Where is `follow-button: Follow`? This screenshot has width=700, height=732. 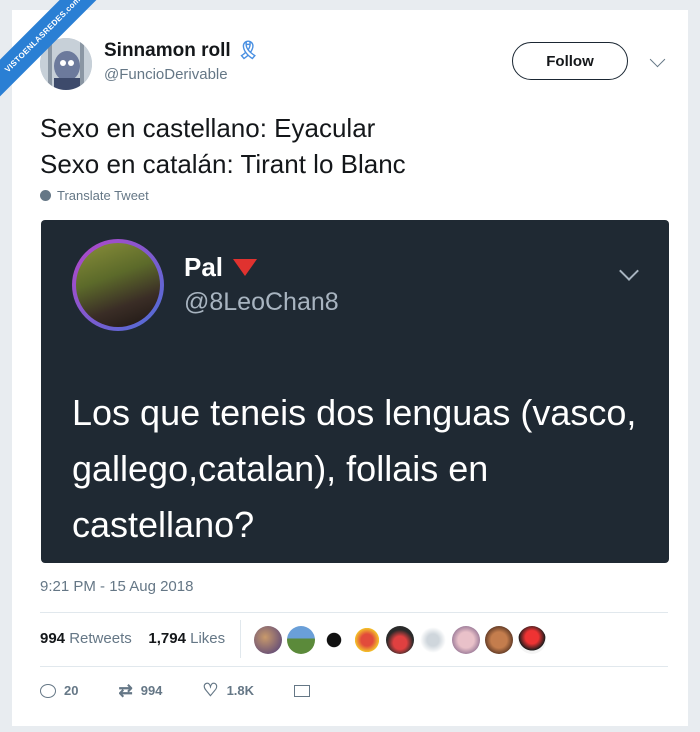 follow-button: Follow is located at coordinates (570, 61).